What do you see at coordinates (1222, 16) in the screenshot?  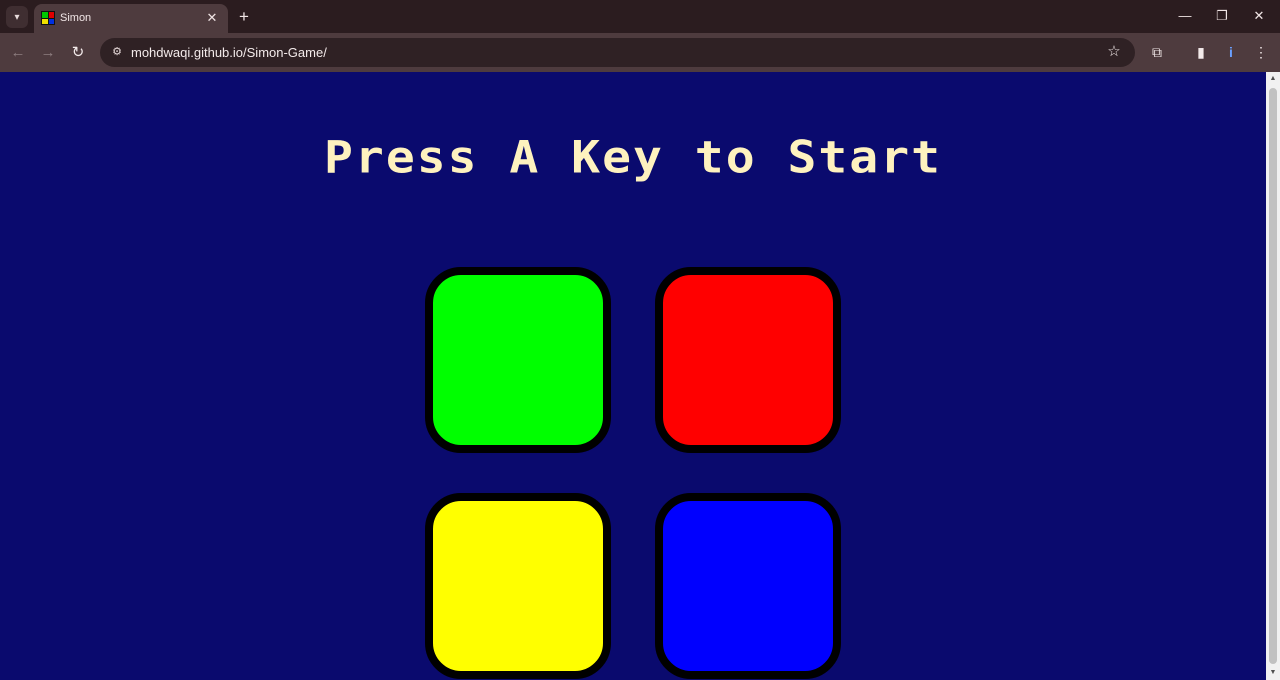 I see `restore-icon: ❐` at bounding box center [1222, 16].